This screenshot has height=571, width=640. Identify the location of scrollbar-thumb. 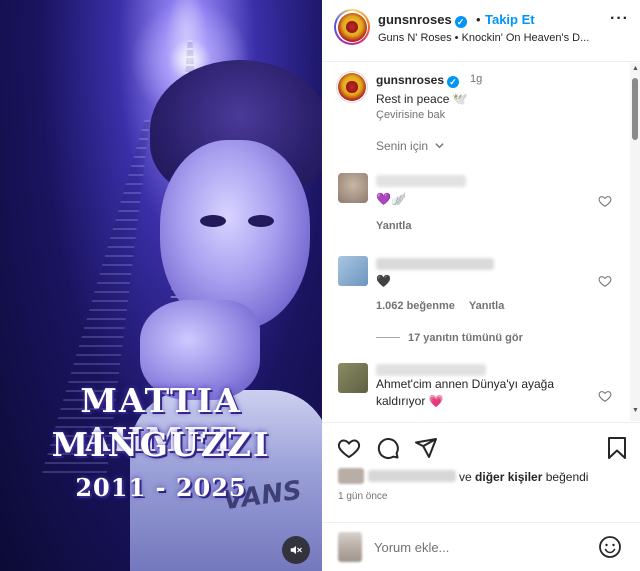
(635, 109).